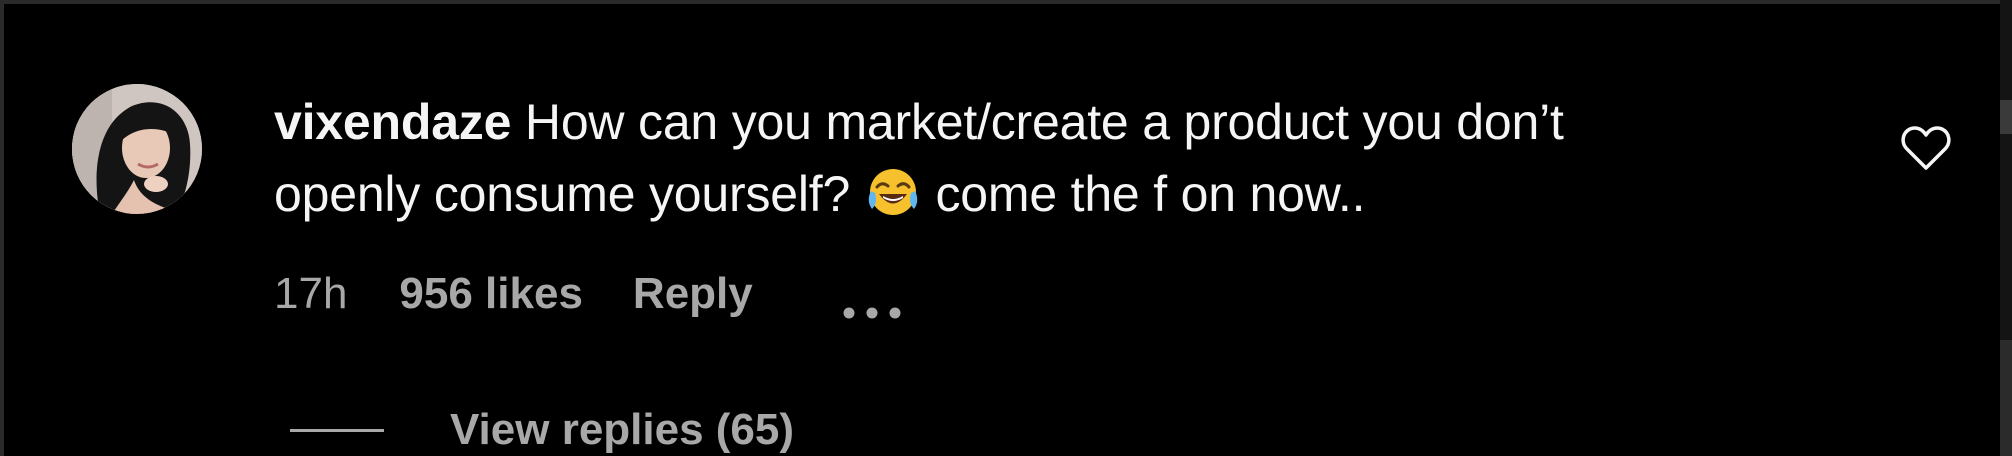  Describe the element at coordinates (491, 294) in the screenshot. I see `likes-count-link: 956 likes` at that location.